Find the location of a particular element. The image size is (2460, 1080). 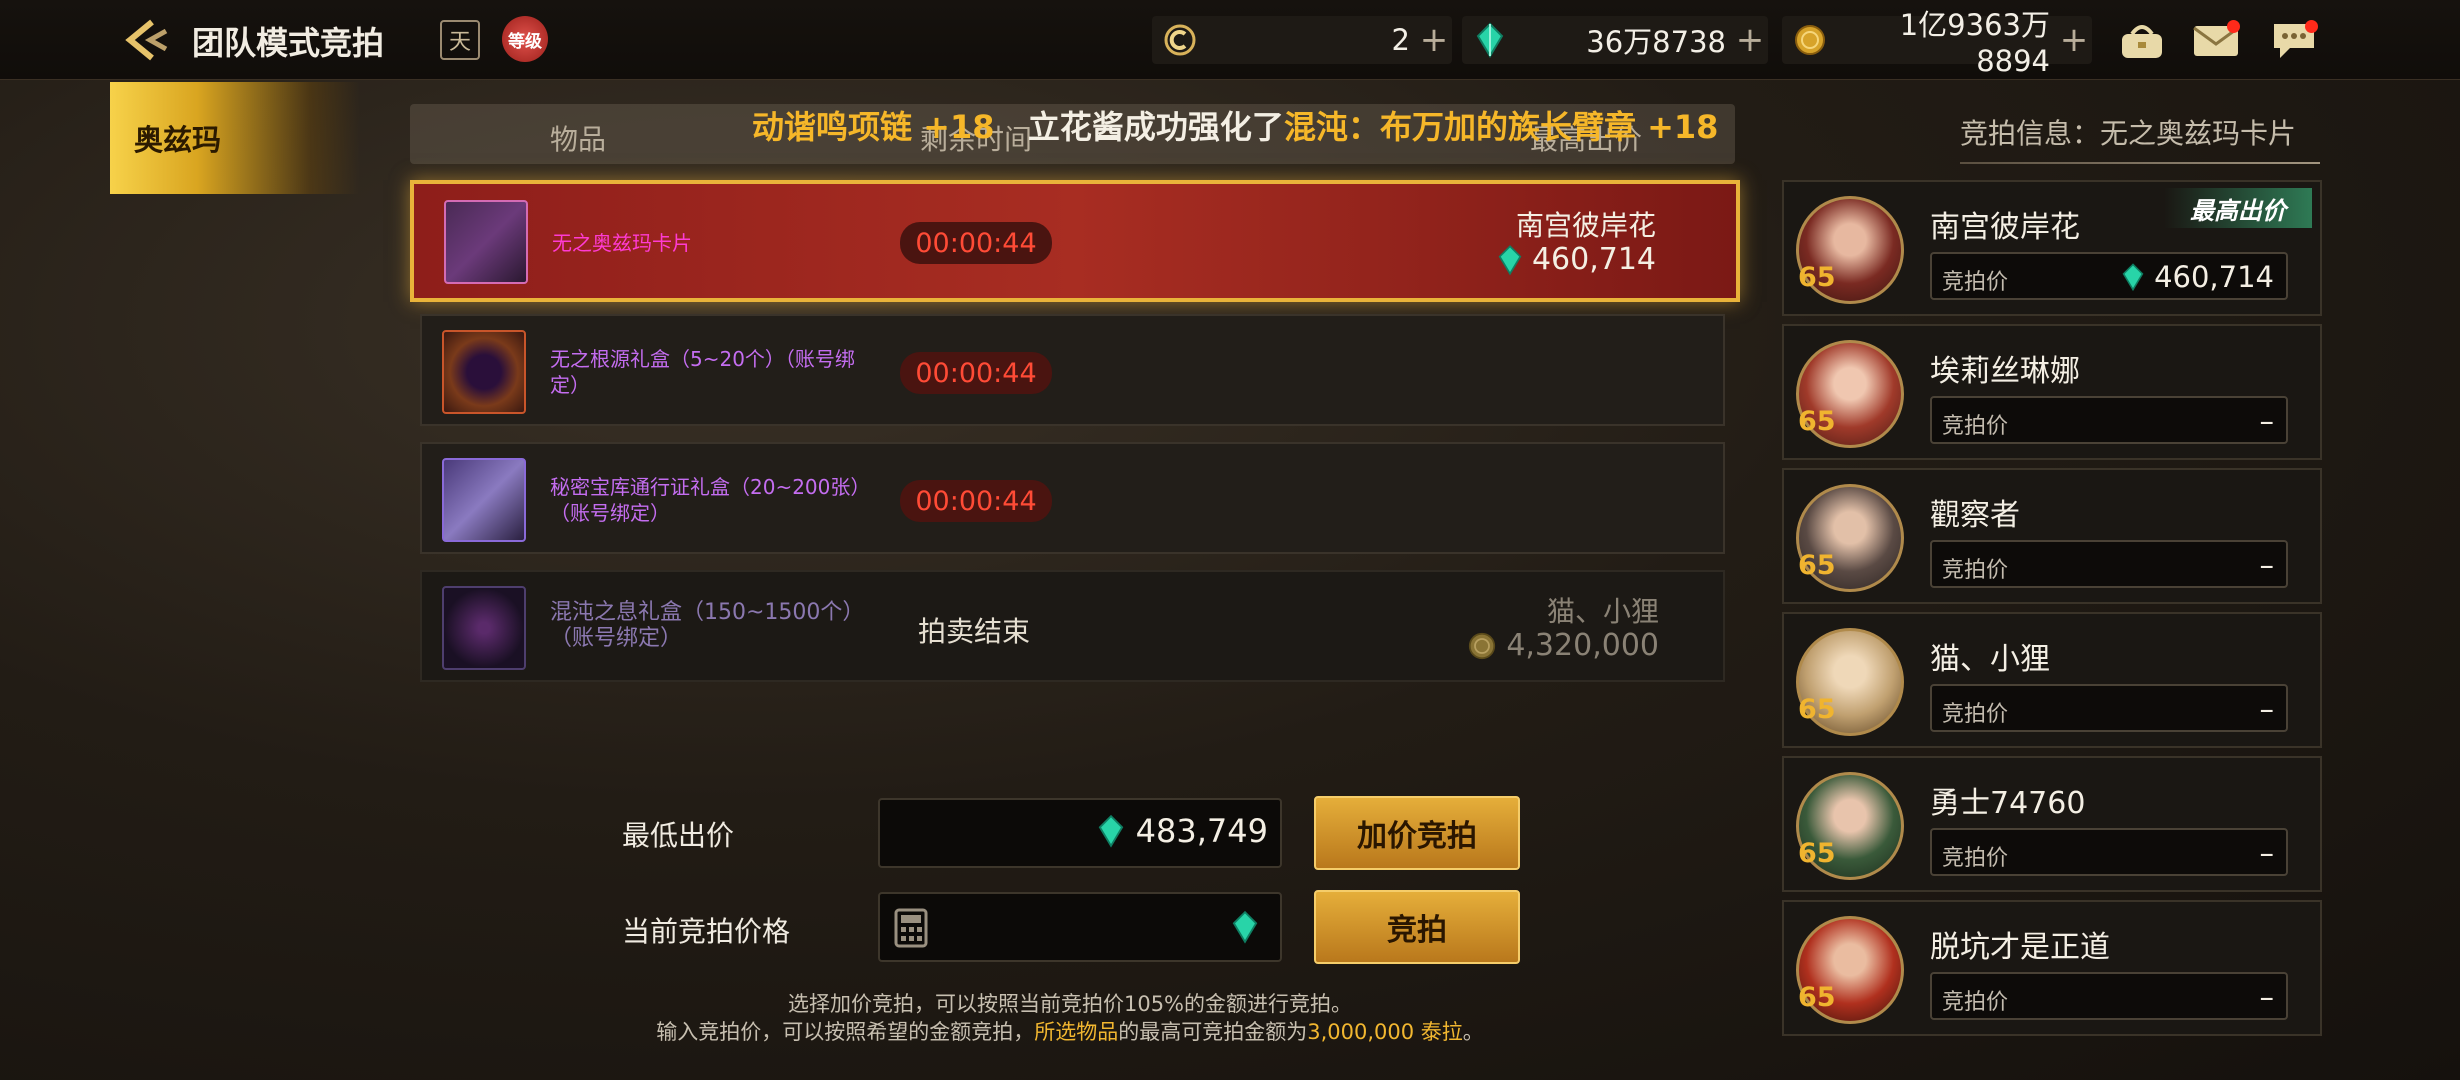

gem-value: 36万8738 is located at coordinates (1656, 42).